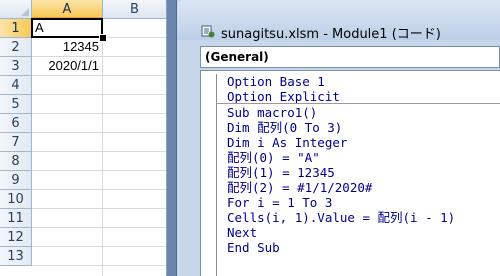  Describe the element at coordinates (16, 123) in the screenshot. I see `row-header-6: 6` at that location.